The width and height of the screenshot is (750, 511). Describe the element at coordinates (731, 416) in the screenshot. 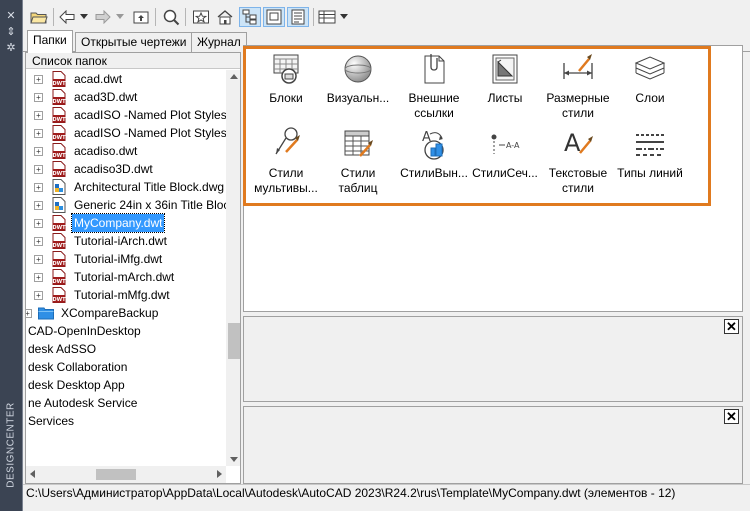

I see `close-description-button: ✕` at that location.